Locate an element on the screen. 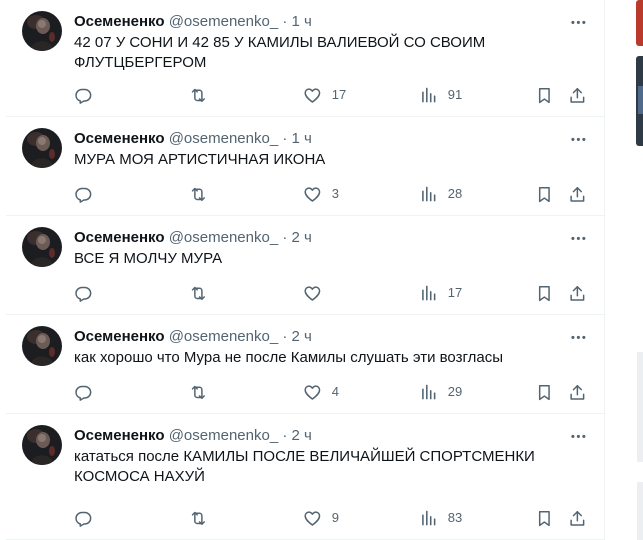 The width and height of the screenshot is (643, 540). like-count: 17 is located at coordinates (339, 94).